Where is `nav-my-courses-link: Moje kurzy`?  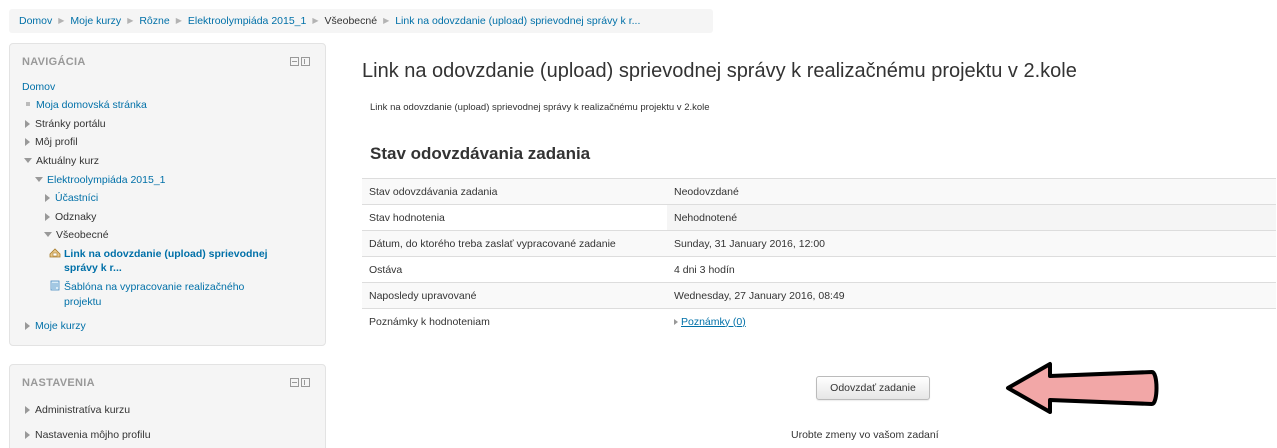 nav-my-courses-link: Moje kurzy is located at coordinates (60, 326).